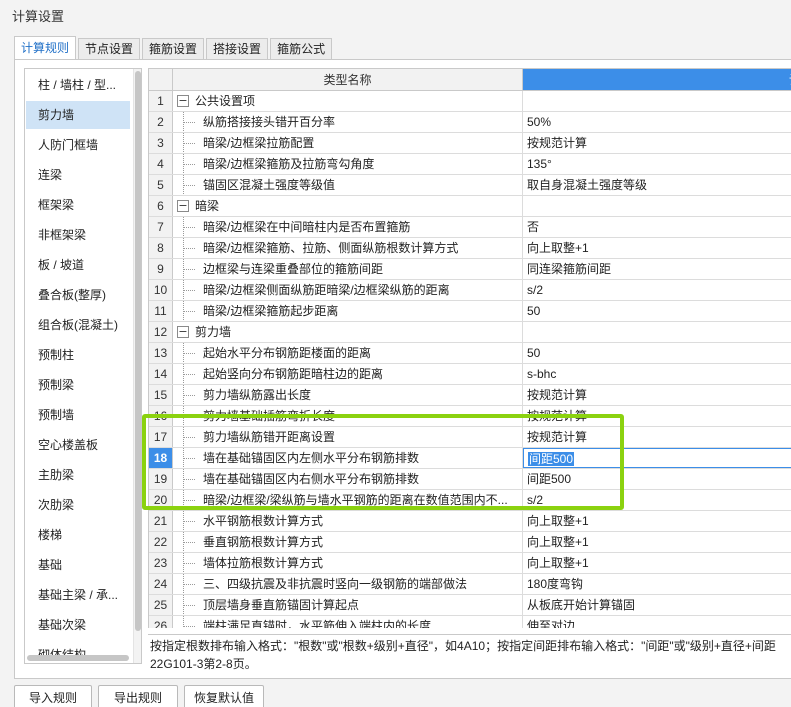  What do you see at coordinates (657, 80) in the screenshot?
I see `header-setting-value: 设` at bounding box center [657, 80].